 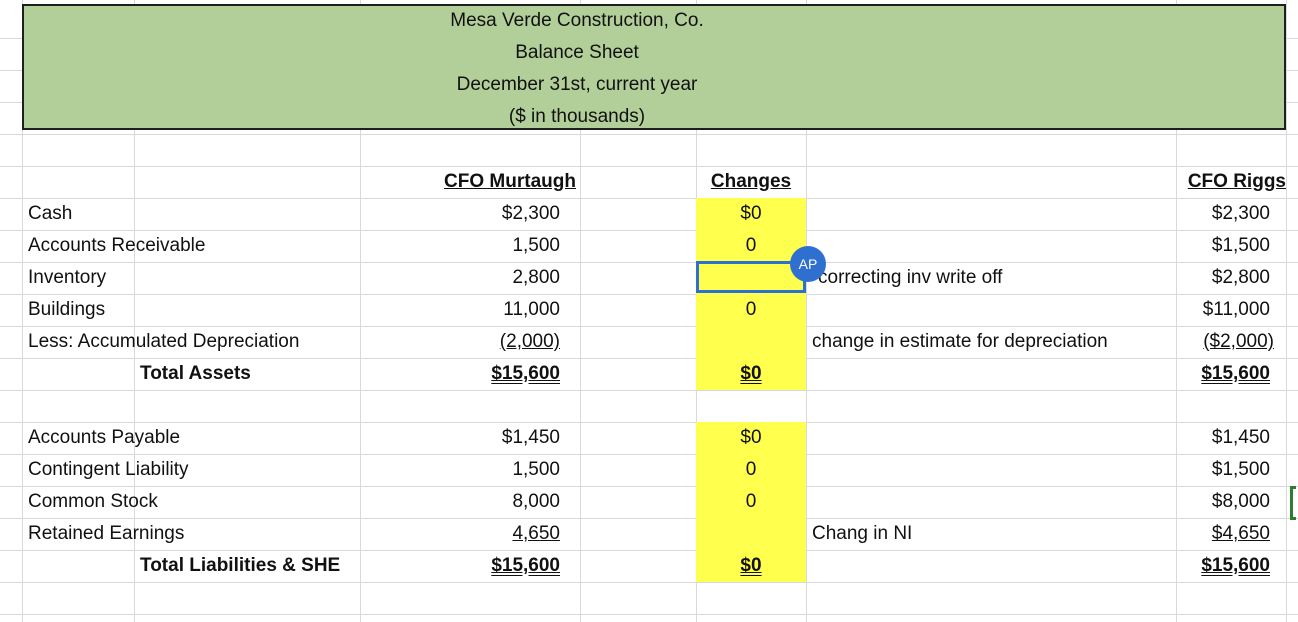 I want to click on row-label-accounts-payable: Accounts Payable, so click(x=104, y=438).